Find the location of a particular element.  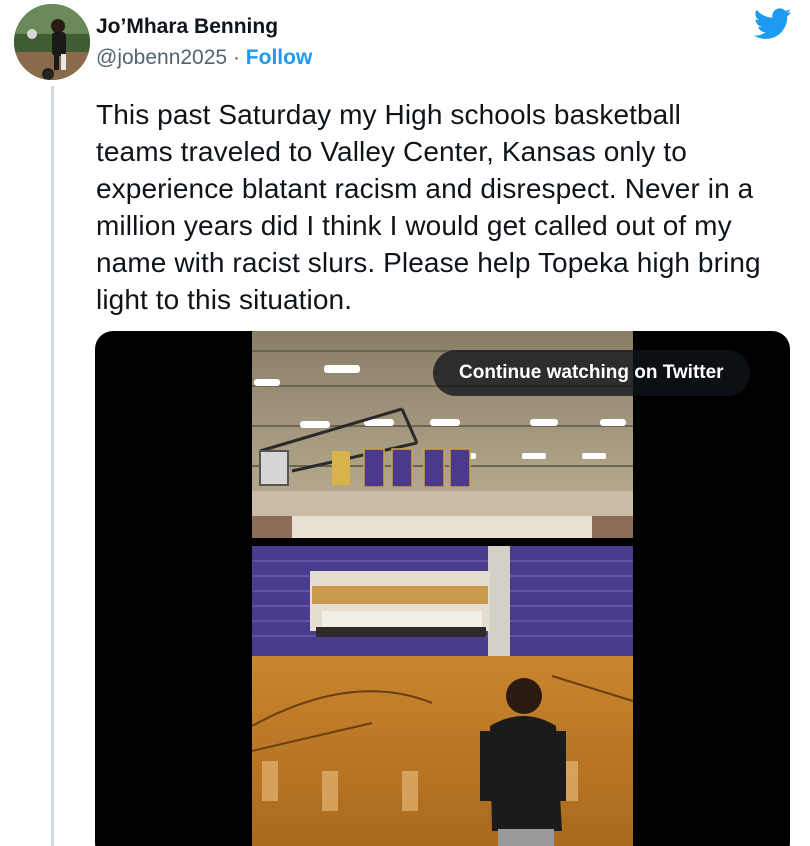

twitter-bird-icon is located at coordinates (772, 24).